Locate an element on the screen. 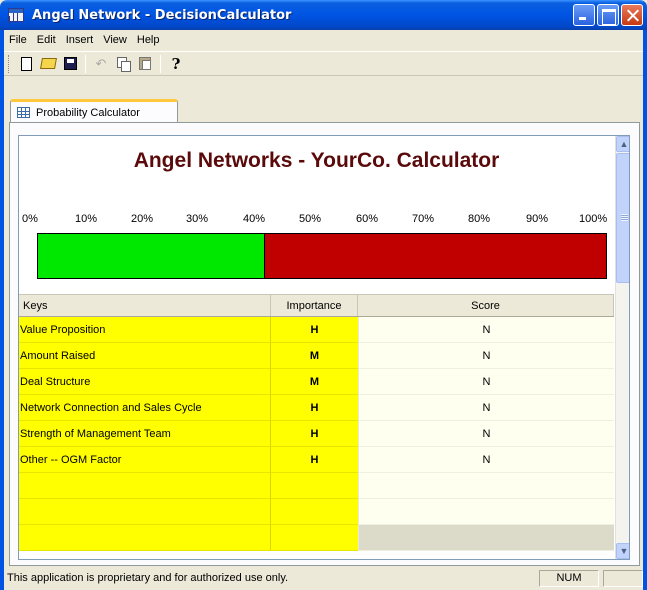 The image size is (647, 590). window-controls is located at coordinates (608, 15).